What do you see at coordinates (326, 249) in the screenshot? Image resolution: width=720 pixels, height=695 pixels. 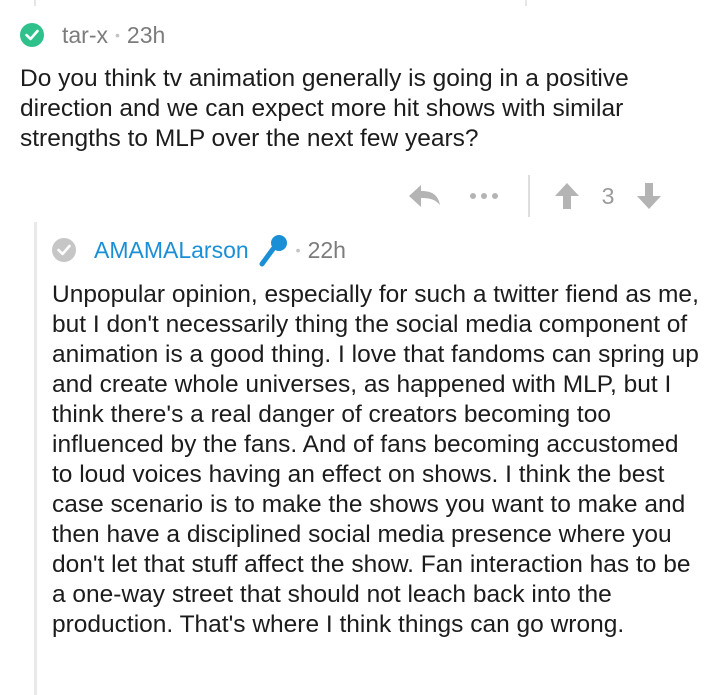 I see `reply-timestamp: 22h` at bounding box center [326, 249].